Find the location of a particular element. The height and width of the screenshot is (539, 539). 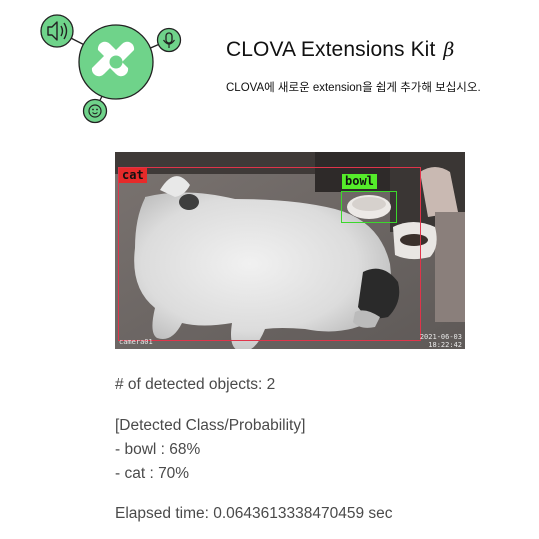

detected-class-heading: [Detected Class/Probability] is located at coordinates (210, 425).